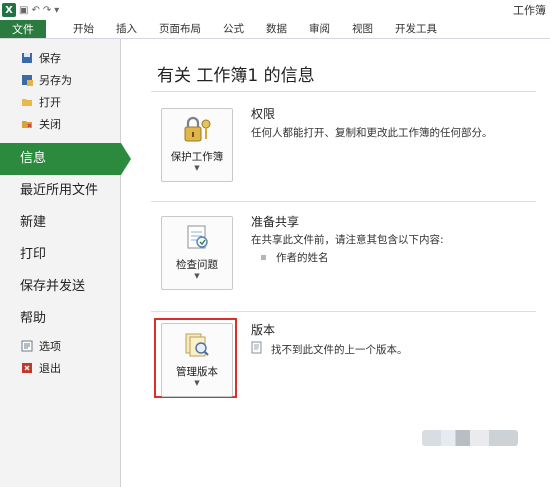 This screenshot has width=550, height=487. I want to click on nav-save-send: 保存并发送, so click(60, 287).